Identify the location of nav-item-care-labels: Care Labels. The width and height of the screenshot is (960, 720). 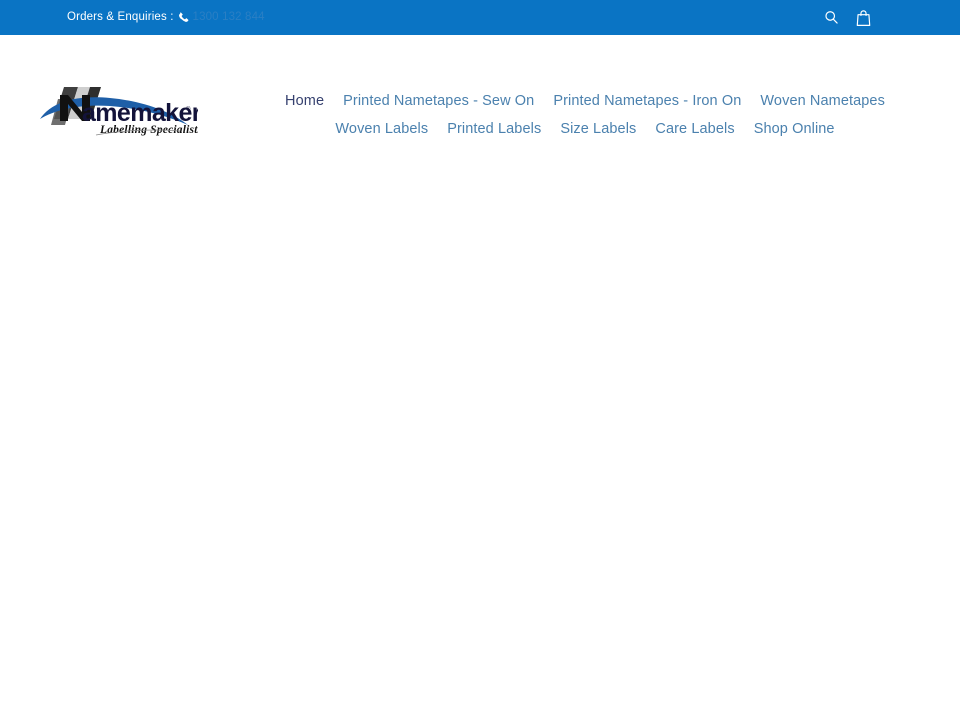
(695, 129).